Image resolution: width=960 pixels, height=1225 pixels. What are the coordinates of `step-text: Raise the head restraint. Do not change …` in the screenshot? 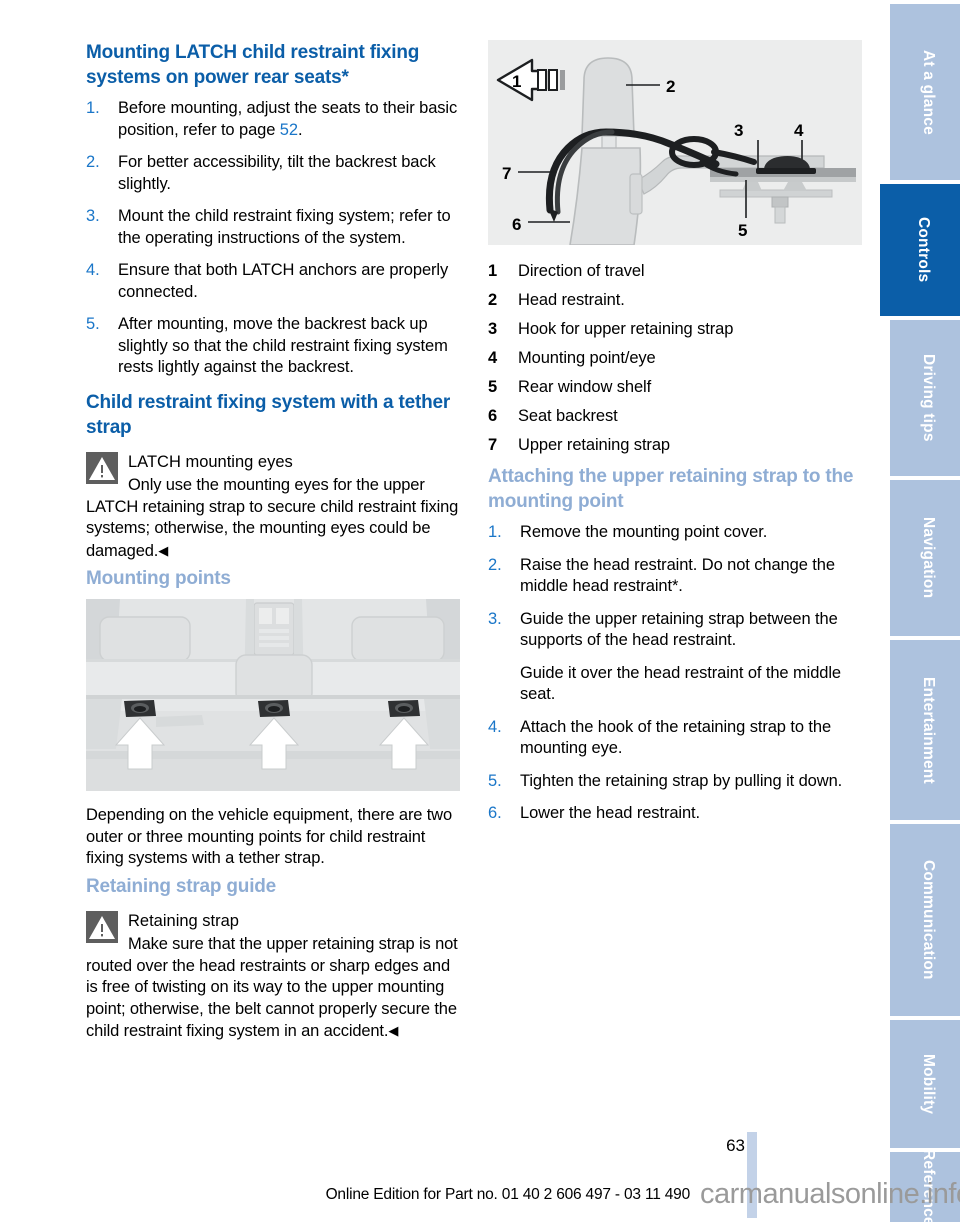 It's located at (677, 575).